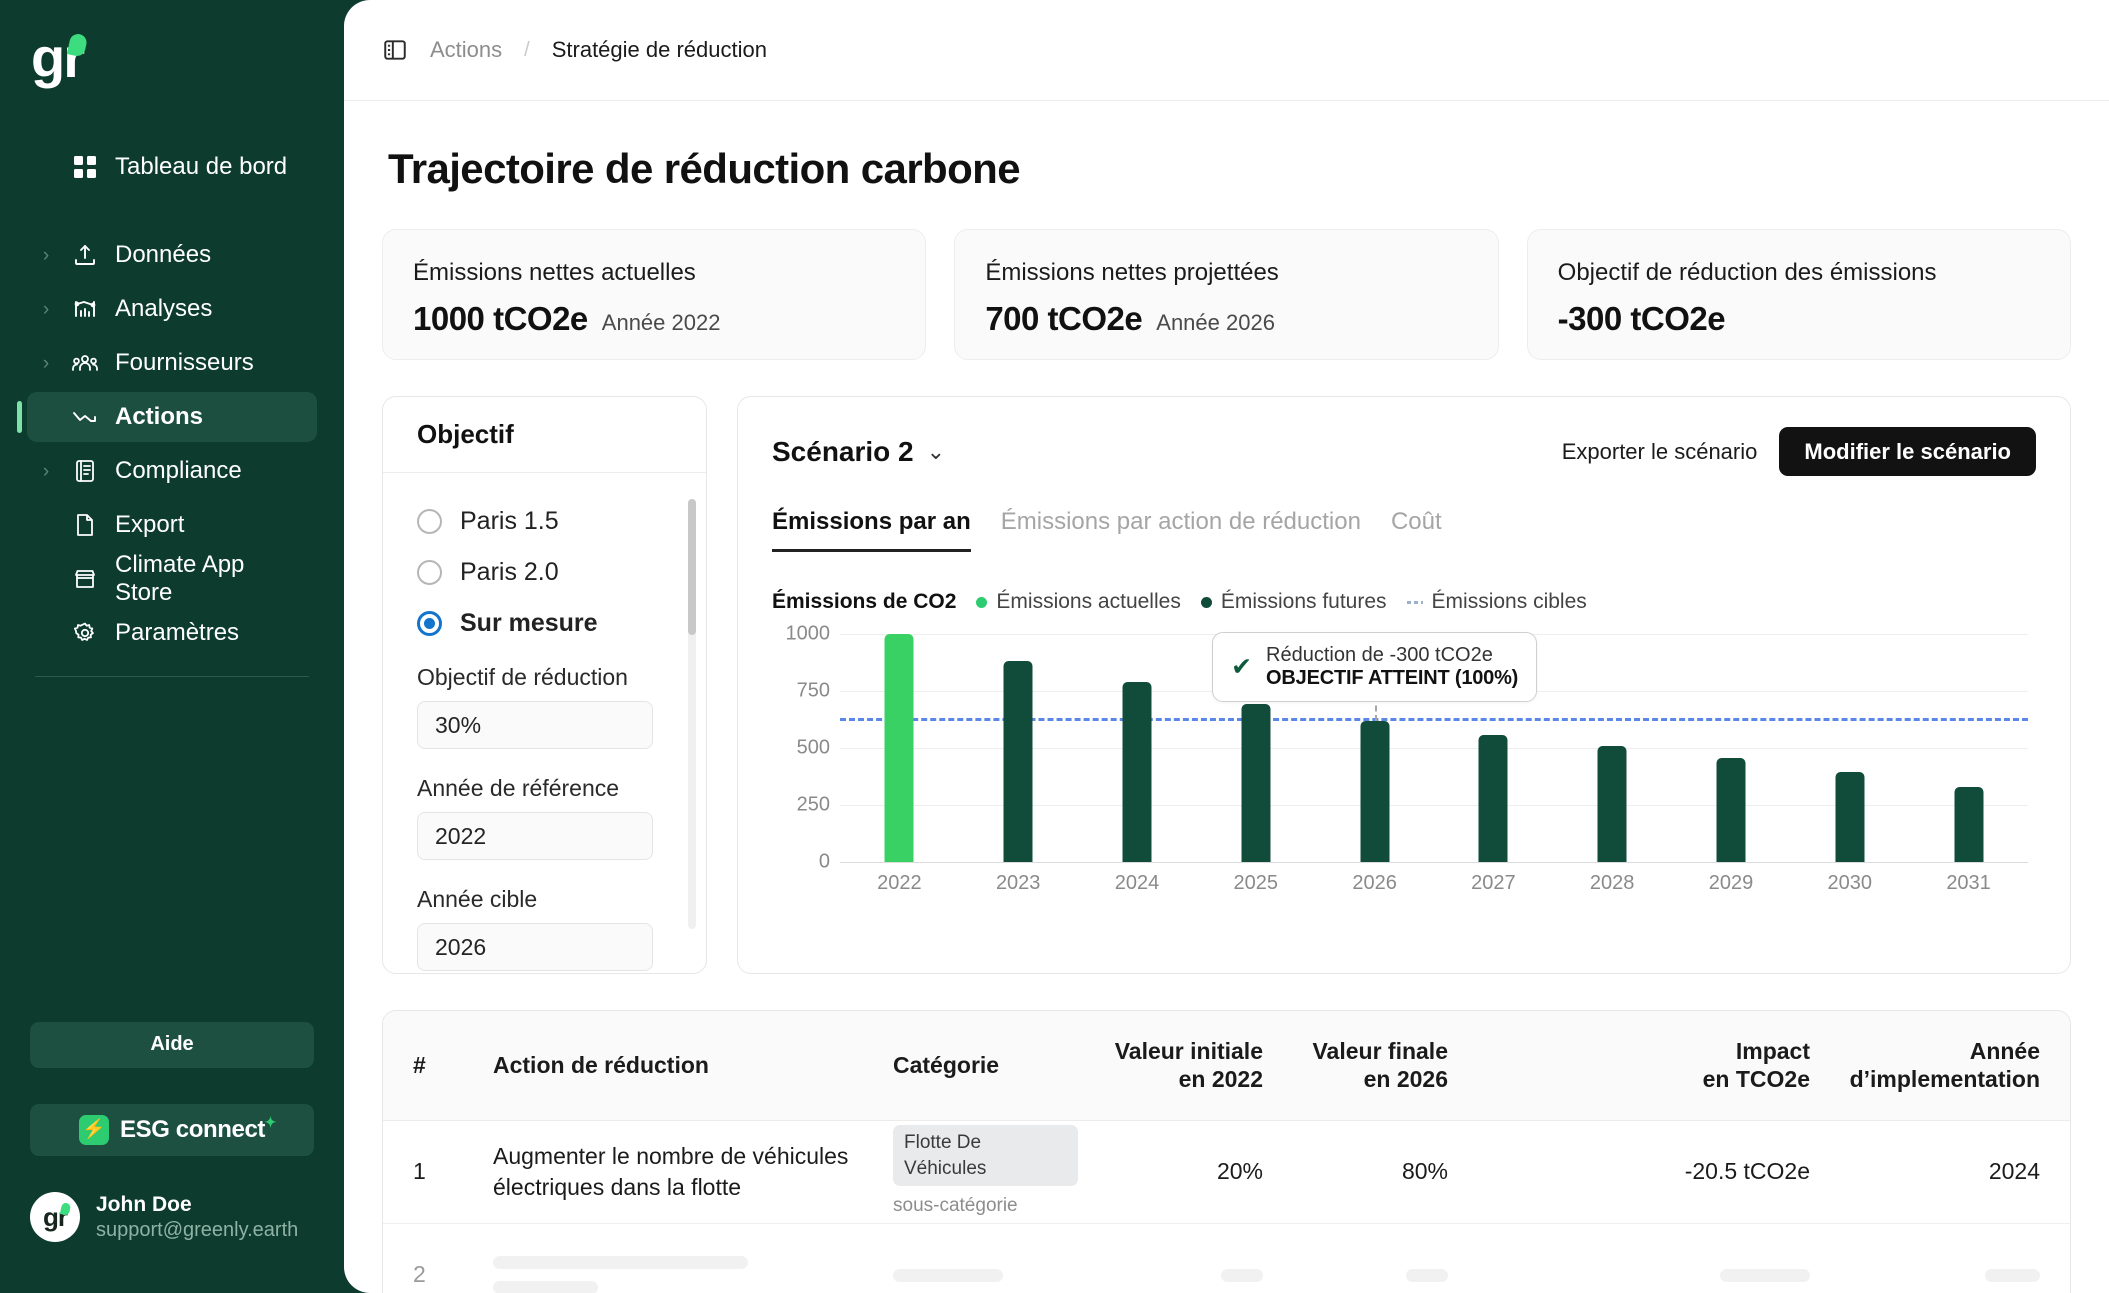 The height and width of the screenshot is (1293, 2109). Describe the element at coordinates (693, 1274) in the screenshot. I see `cell-action-skeleton` at that location.